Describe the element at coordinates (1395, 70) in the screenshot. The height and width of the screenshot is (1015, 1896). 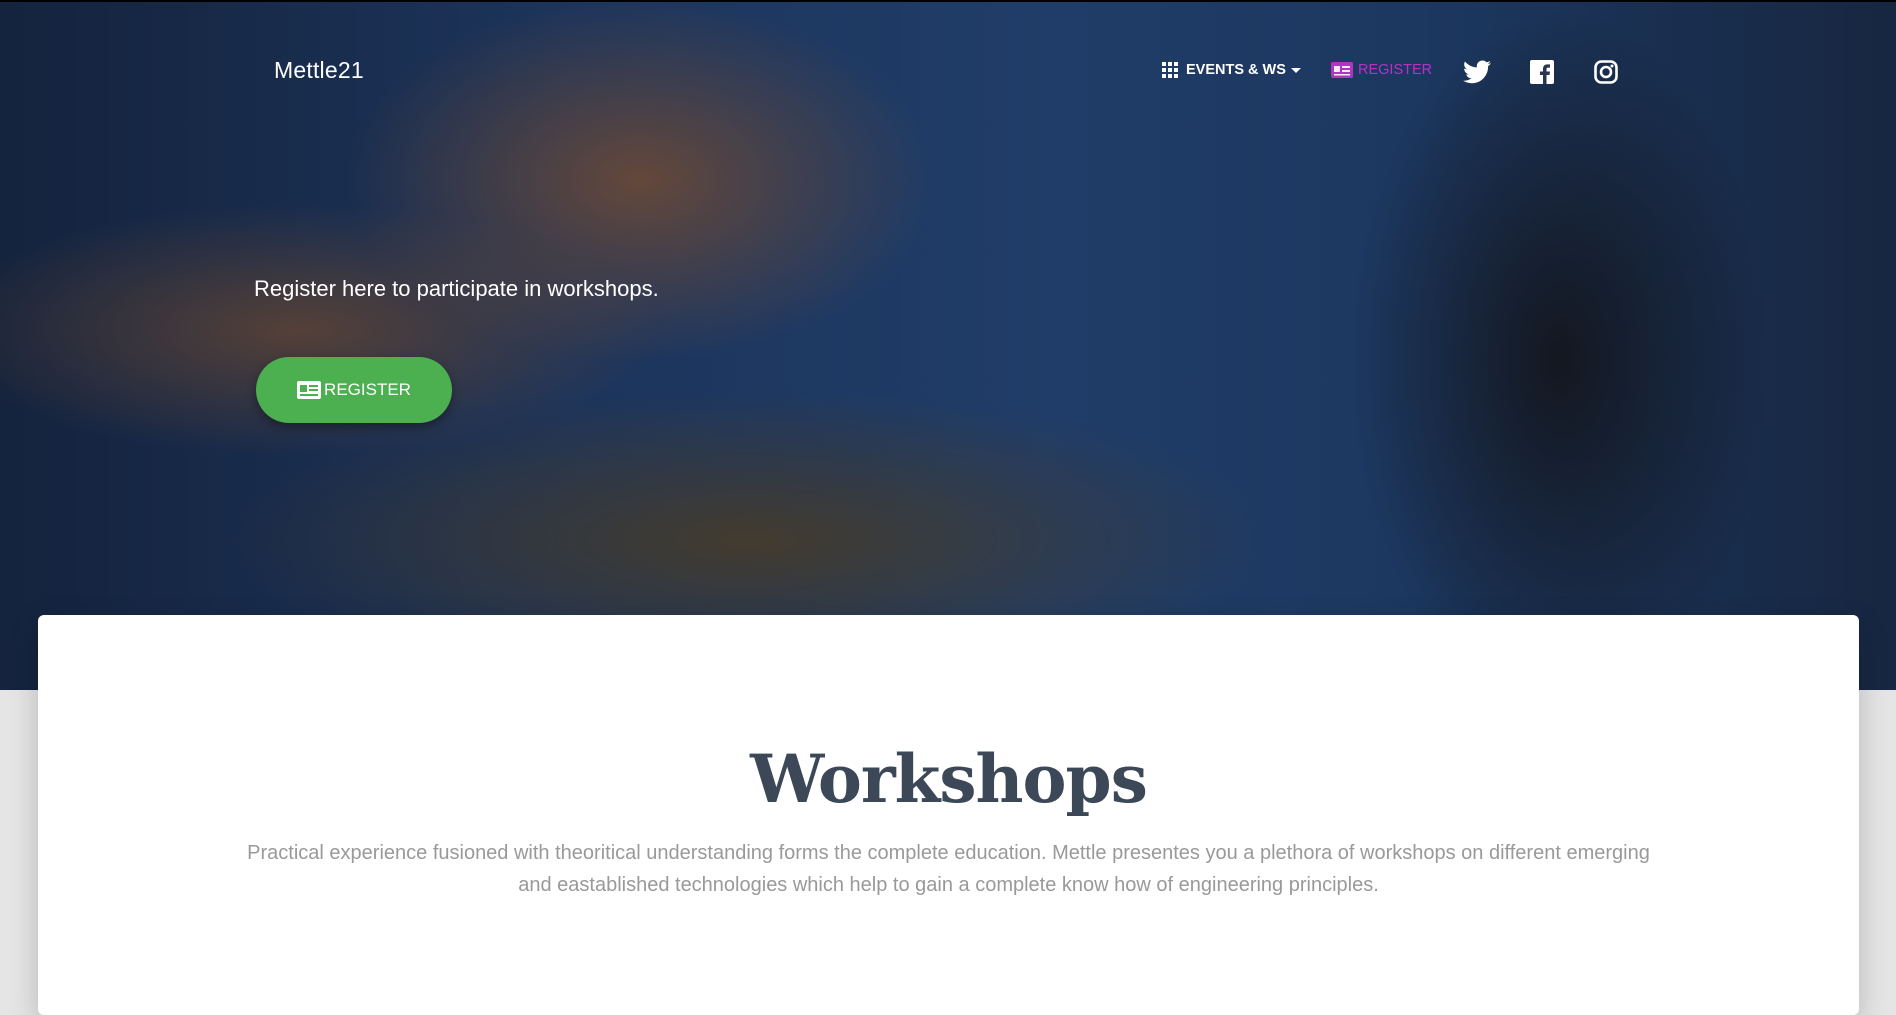
I see `nav-register-label: REGISTER` at that location.